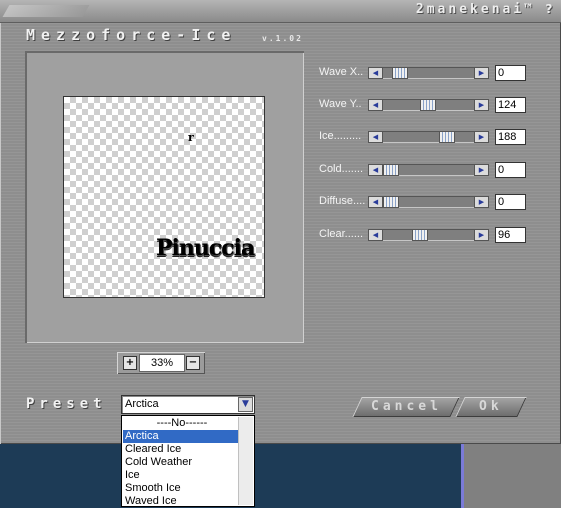 The image size is (561, 508). I want to click on preset-option: ----No------, so click(181, 423).